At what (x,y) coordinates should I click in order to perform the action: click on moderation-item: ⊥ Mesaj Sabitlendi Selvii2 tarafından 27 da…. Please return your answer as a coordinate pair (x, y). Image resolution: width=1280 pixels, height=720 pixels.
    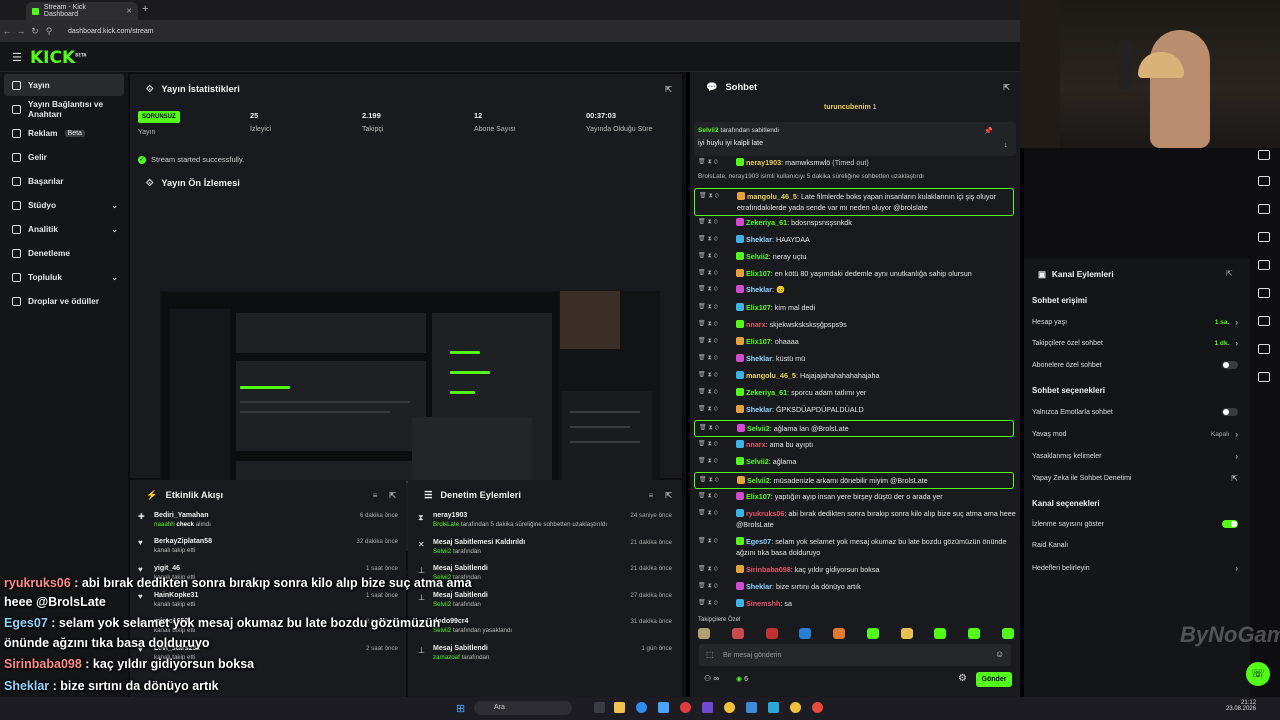
    Looking at the image, I should click on (545, 600).